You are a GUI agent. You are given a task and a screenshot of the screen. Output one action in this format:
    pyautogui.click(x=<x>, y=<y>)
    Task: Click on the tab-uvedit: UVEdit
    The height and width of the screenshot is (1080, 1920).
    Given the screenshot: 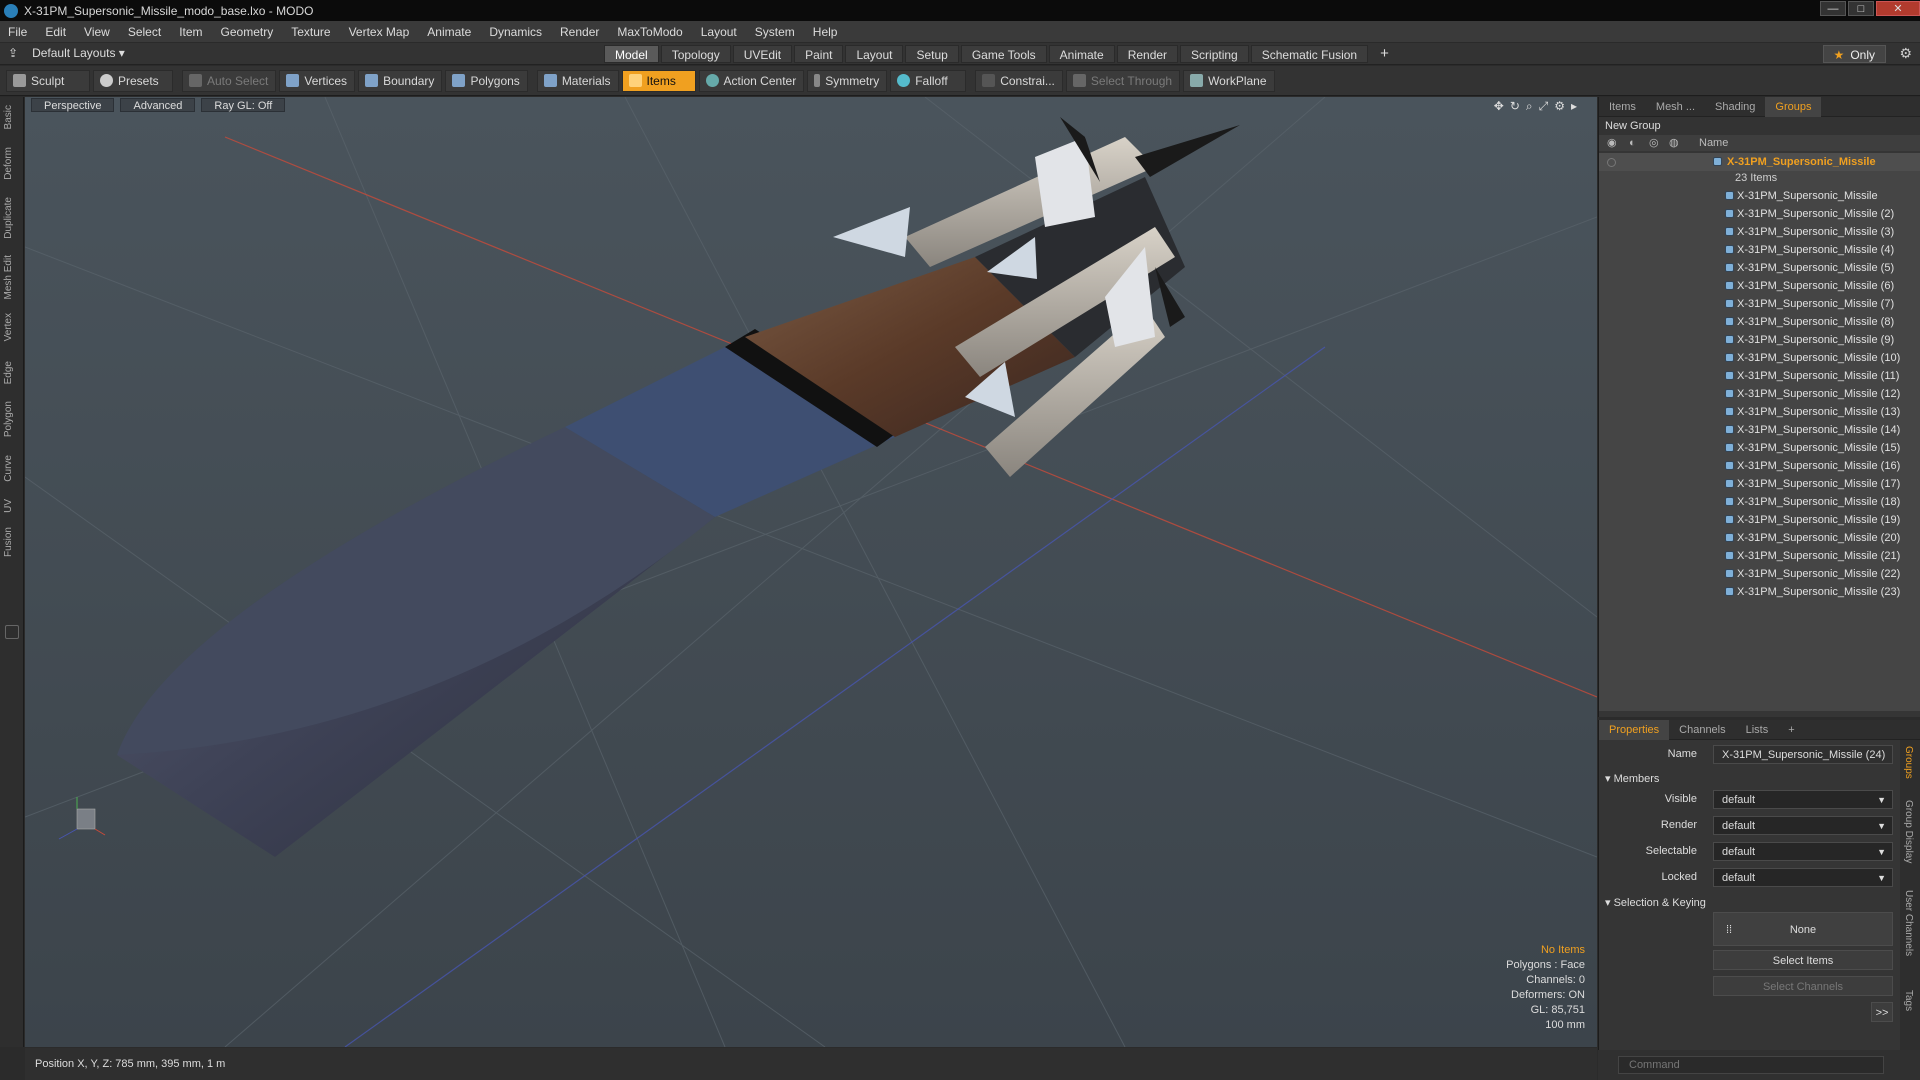 What is the action you would take?
    pyautogui.click(x=762, y=54)
    